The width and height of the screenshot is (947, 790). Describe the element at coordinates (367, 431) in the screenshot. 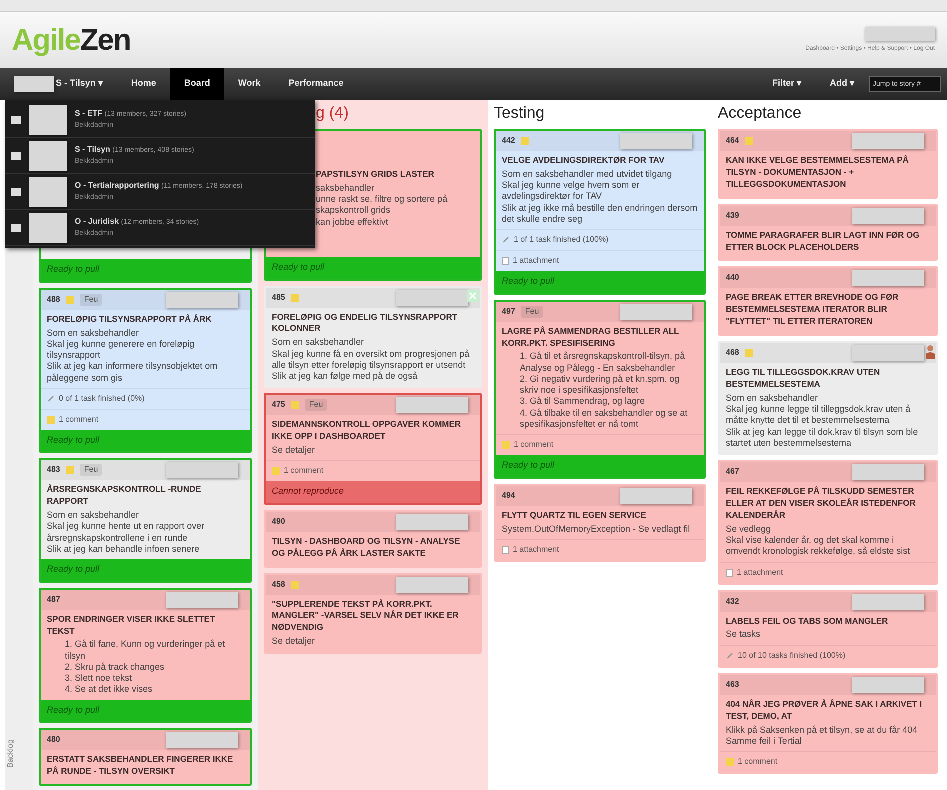

I see `story-title: SIDEMANNSKONTROLL OPPGAVER KOMMER IKKE OPP I DASHBOARDET` at that location.